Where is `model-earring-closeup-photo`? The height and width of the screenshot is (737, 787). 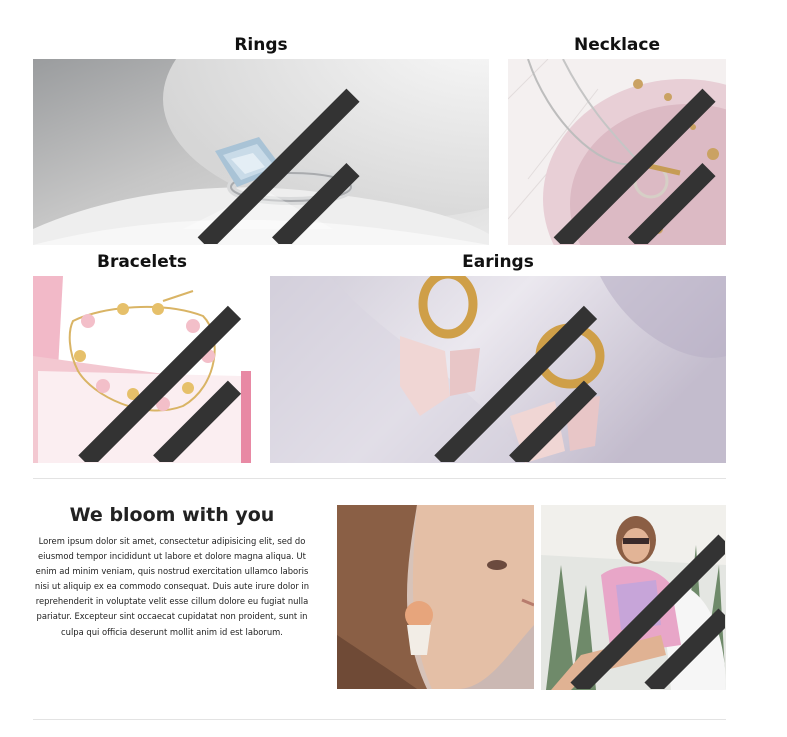
model-earring-closeup-photo is located at coordinates (435, 597).